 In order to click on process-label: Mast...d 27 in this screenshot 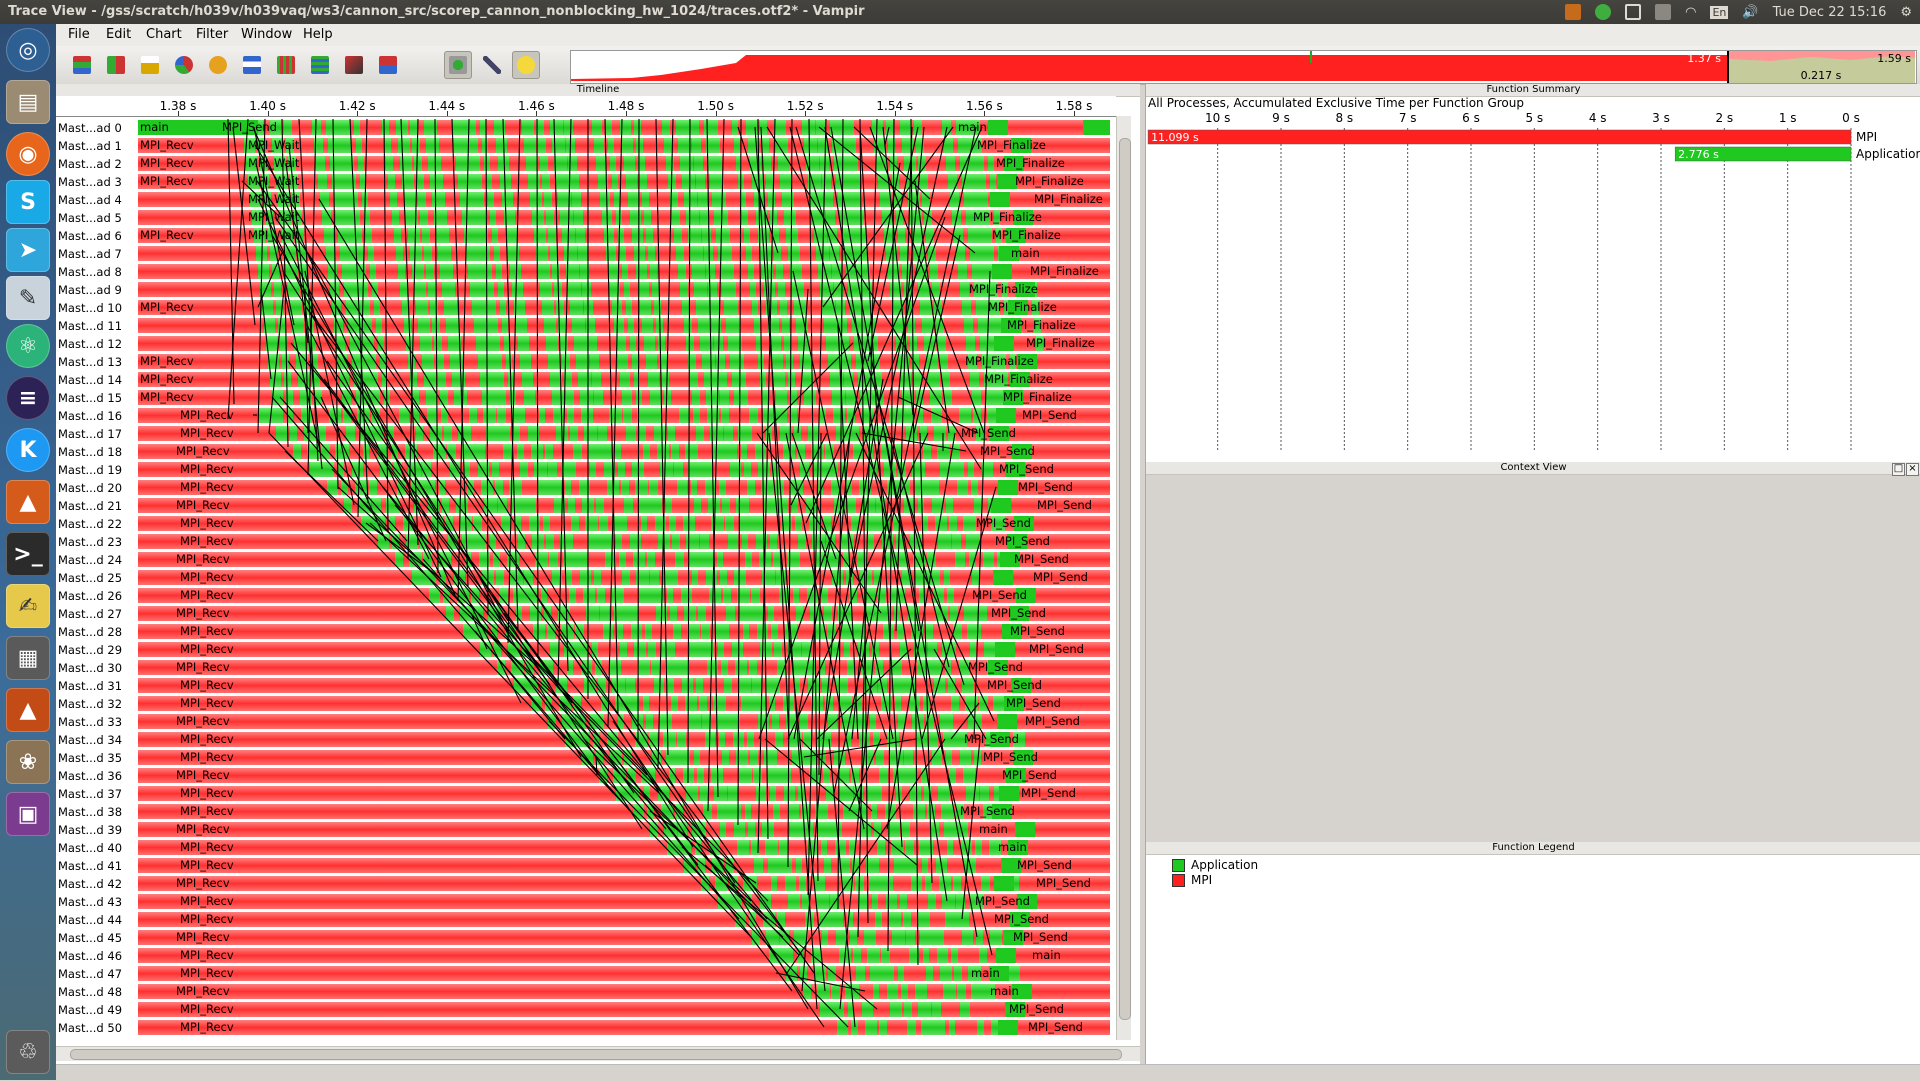, I will do `click(90, 614)`.